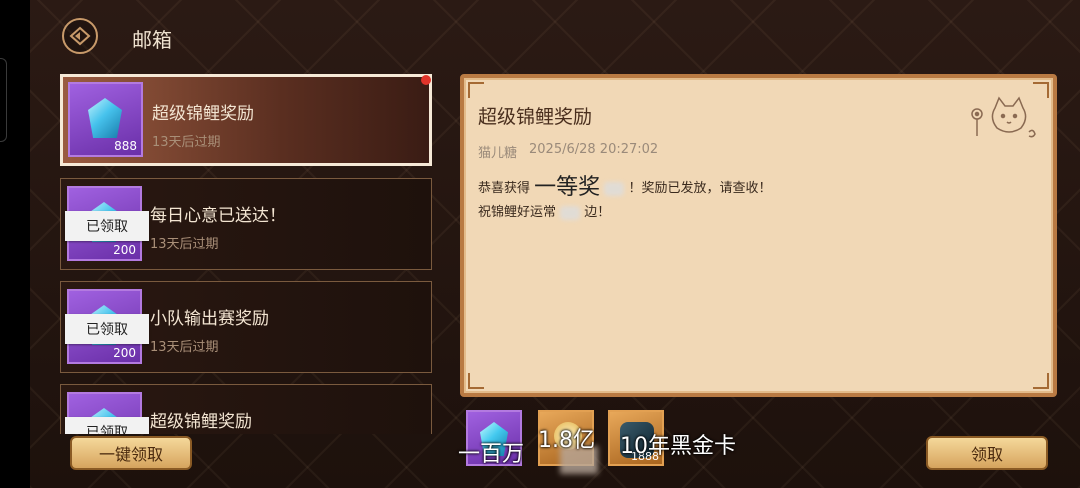 The height and width of the screenshot is (488, 1080). Describe the element at coordinates (246, 409) in the screenshot. I see `mail-item: 已领取 超级锦鲤奖励` at that location.